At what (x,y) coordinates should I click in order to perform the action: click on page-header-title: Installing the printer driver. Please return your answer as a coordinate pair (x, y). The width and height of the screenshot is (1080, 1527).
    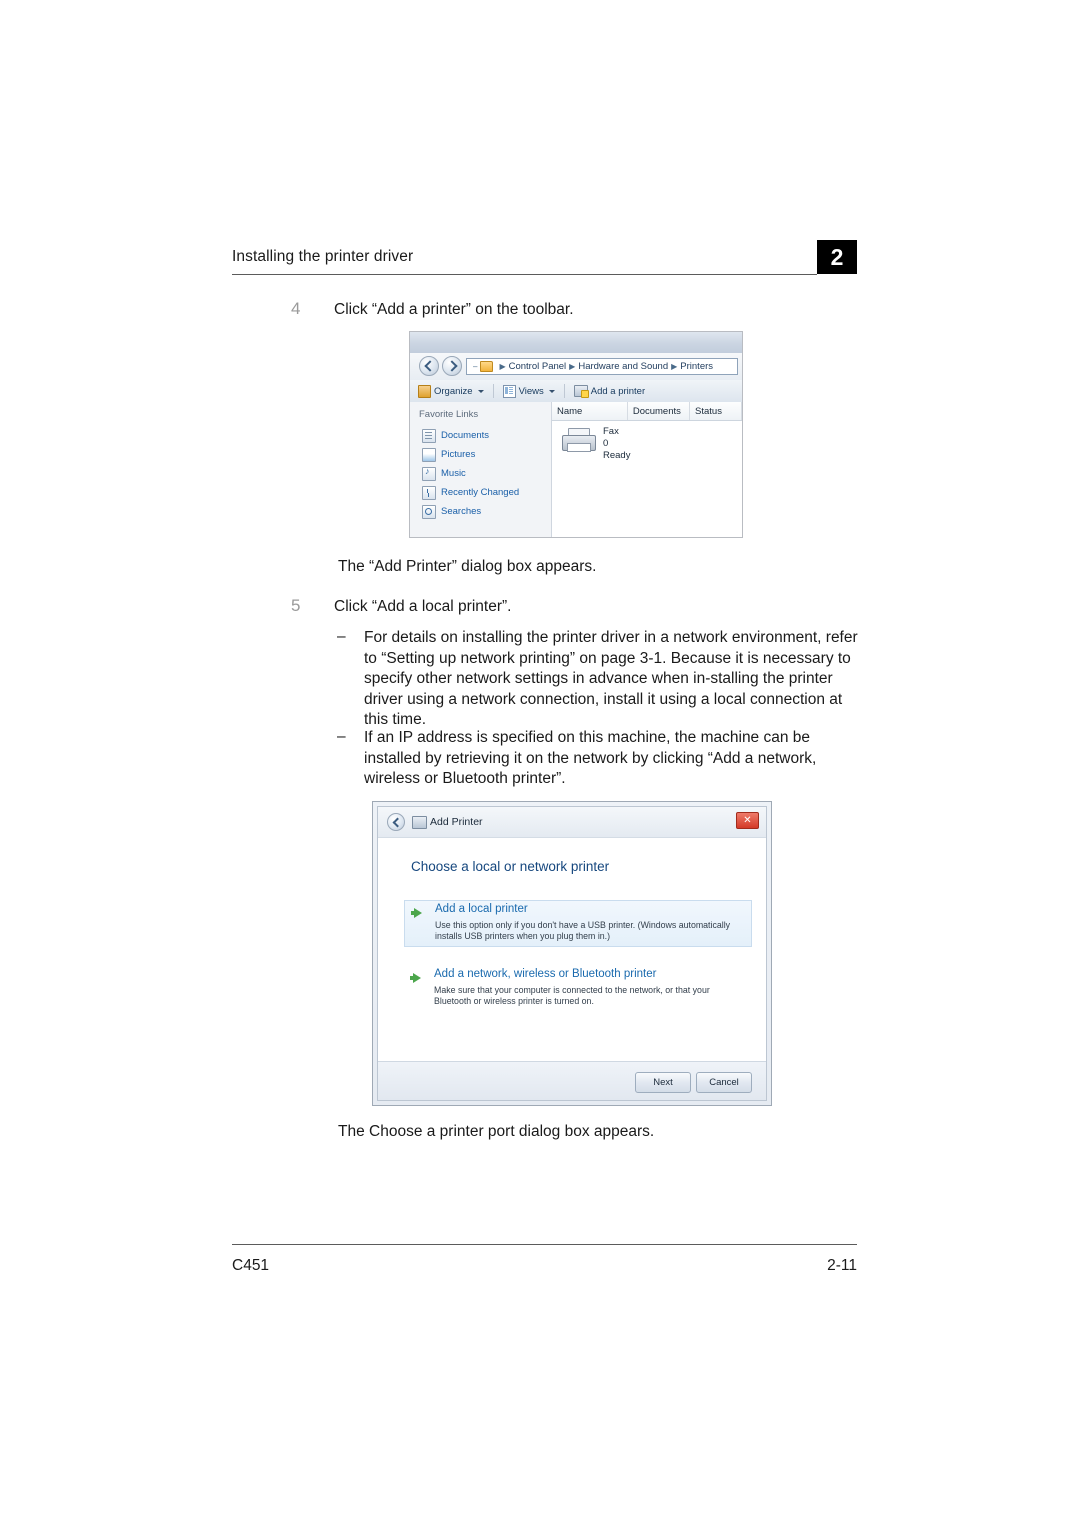
    Looking at the image, I should click on (323, 256).